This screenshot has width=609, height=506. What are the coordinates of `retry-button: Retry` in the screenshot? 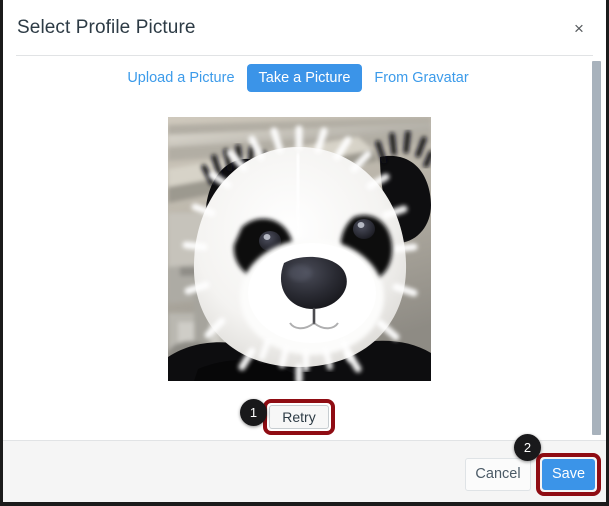 It's located at (299, 417).